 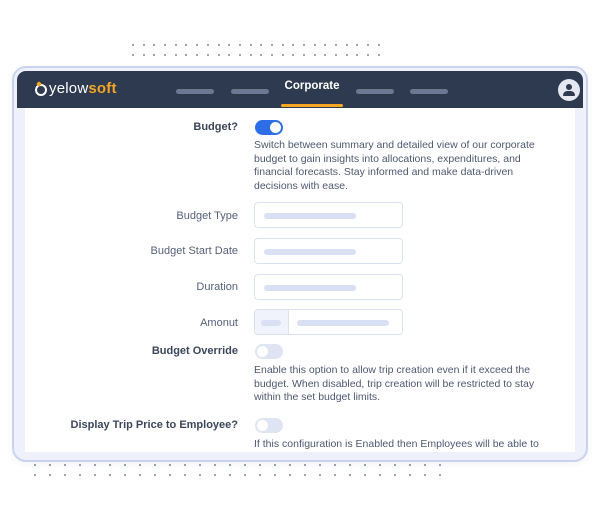 I want to click on budget-start-date-input, so click(x=328, y=251).